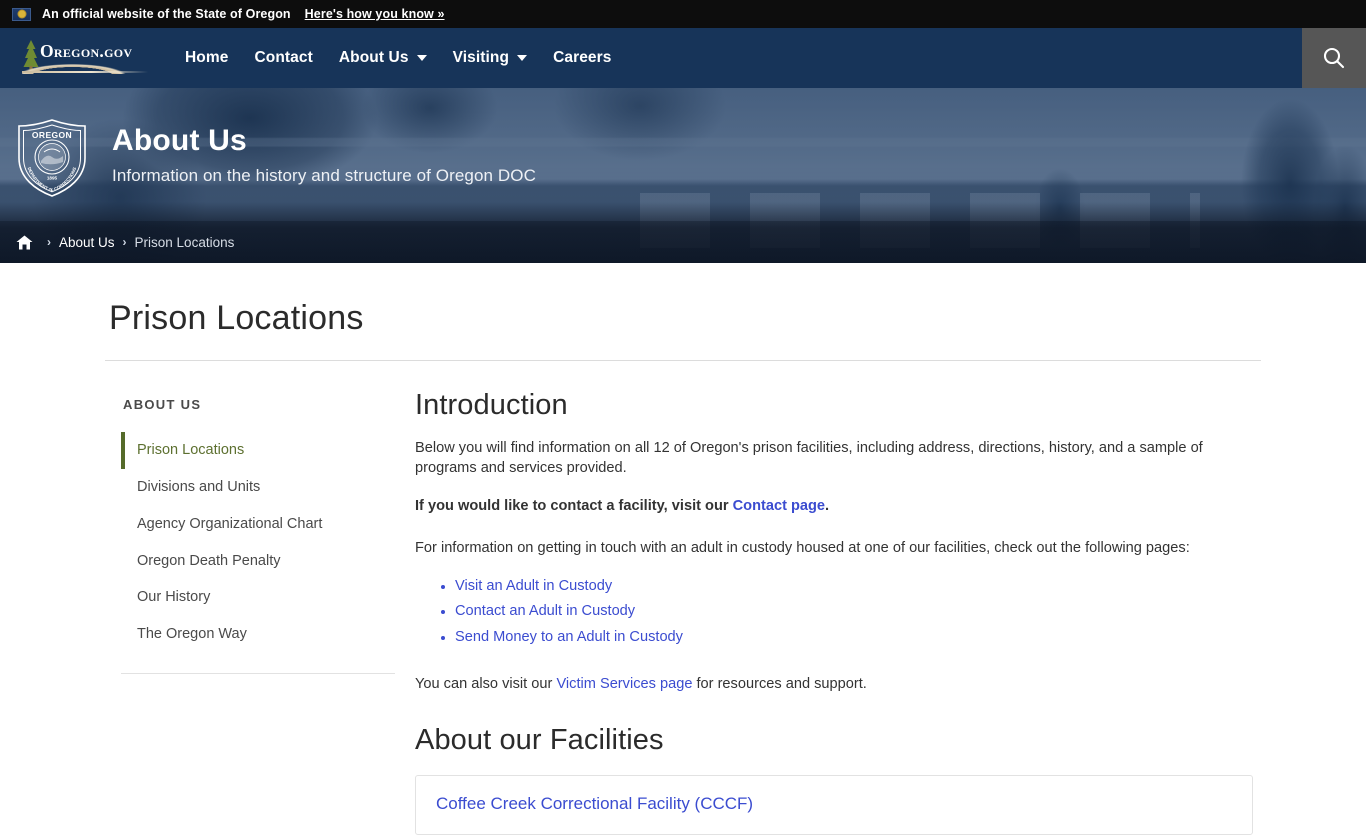 This screenshot has height=835, width=1366. What do you see at coordinates (683, 360) in the screenshot?
I see `title-divider` at bounding box center [683, 360].